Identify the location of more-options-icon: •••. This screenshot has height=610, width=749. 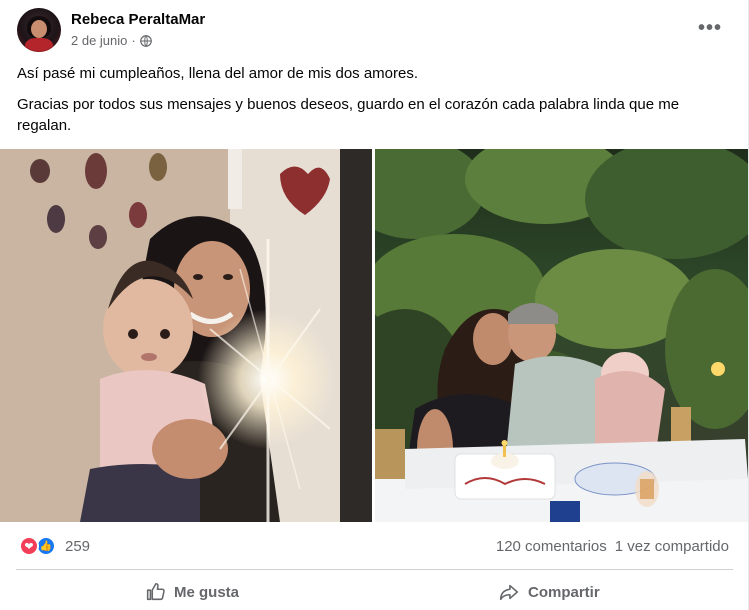
(710, 28).